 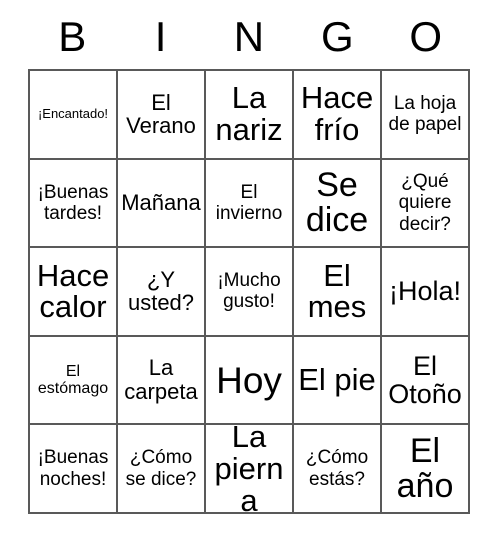 I want to click on bingo-cell-r2c3: El invierno, so click(x=250, y=204).